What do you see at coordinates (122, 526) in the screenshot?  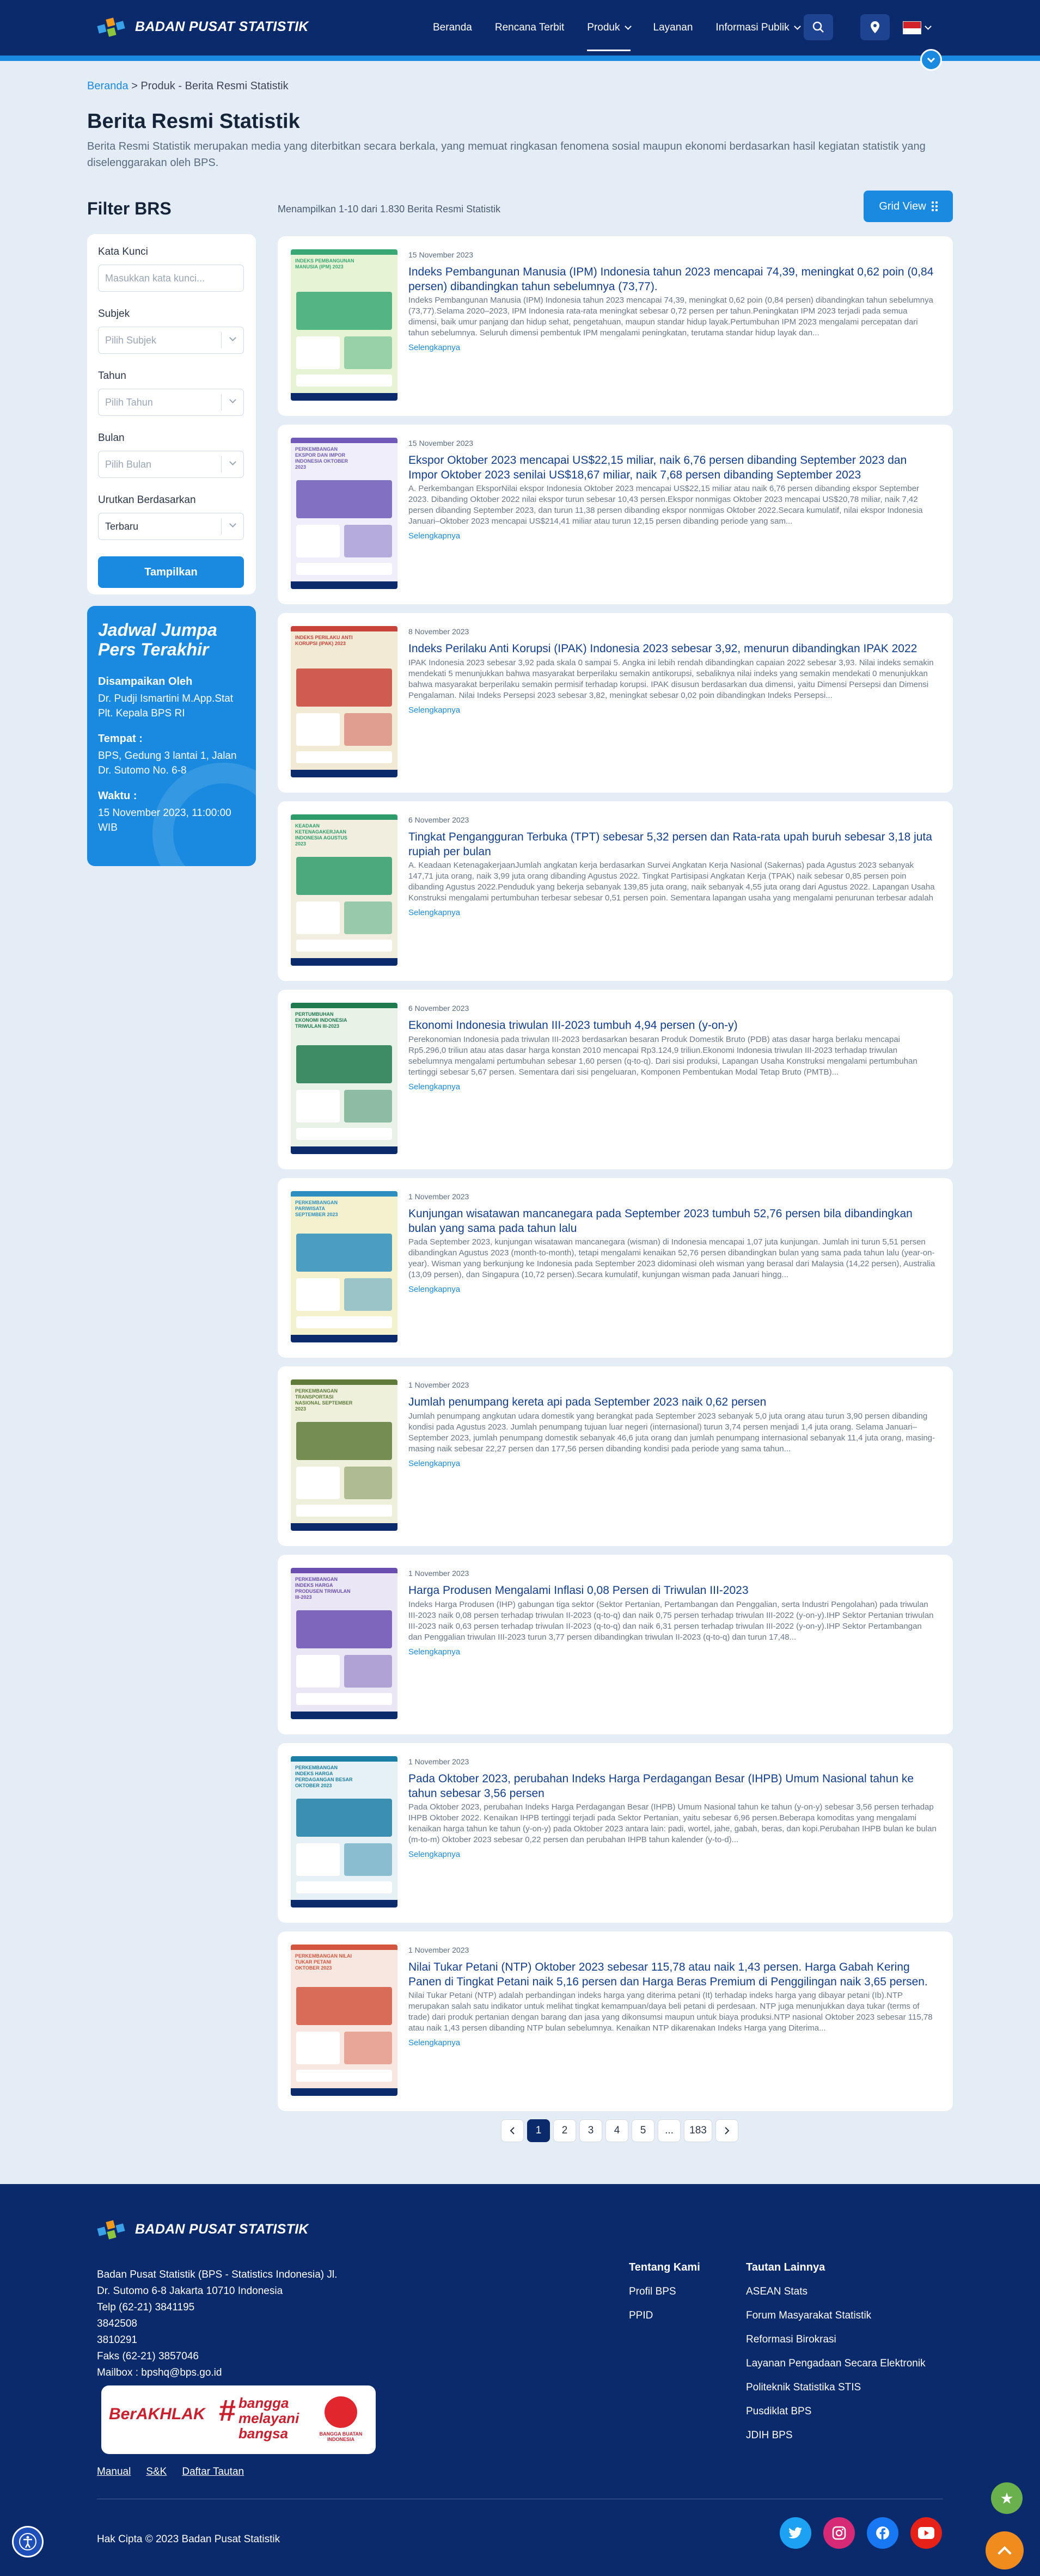 I see `sort-value: Terbaru` at bounding box center [122, 526].